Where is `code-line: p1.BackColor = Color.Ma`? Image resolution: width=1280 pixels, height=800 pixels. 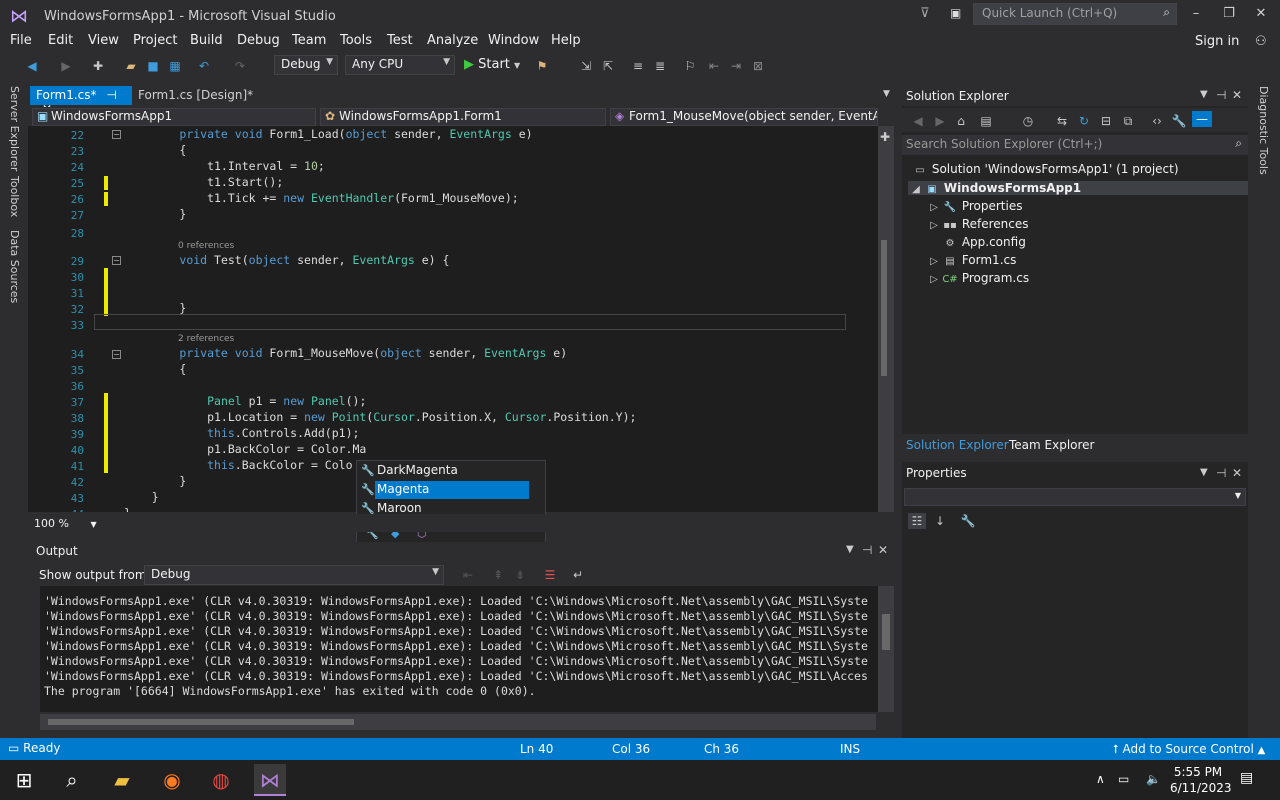
code-line: p1.BackColor = Color.Ma is located at coordinates (245, 449).